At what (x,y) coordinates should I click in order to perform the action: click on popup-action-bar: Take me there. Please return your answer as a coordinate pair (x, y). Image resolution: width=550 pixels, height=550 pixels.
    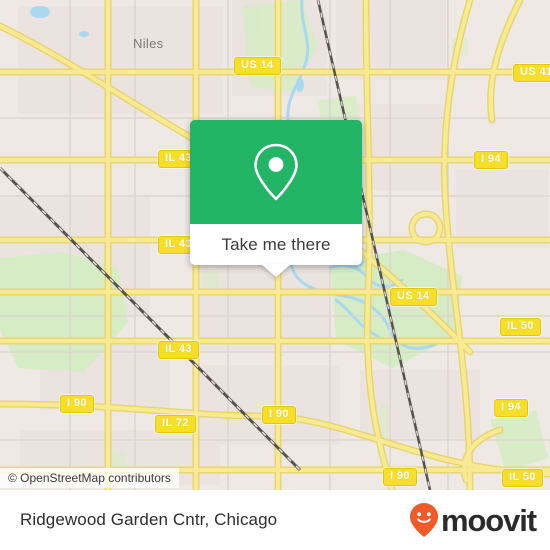
    Looking at the image, I should click on (276, 244).